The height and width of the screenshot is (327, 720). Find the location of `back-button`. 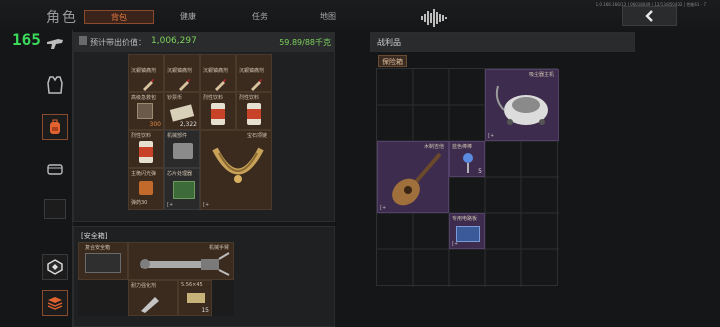

back-button is located at coordinates (649, 16).